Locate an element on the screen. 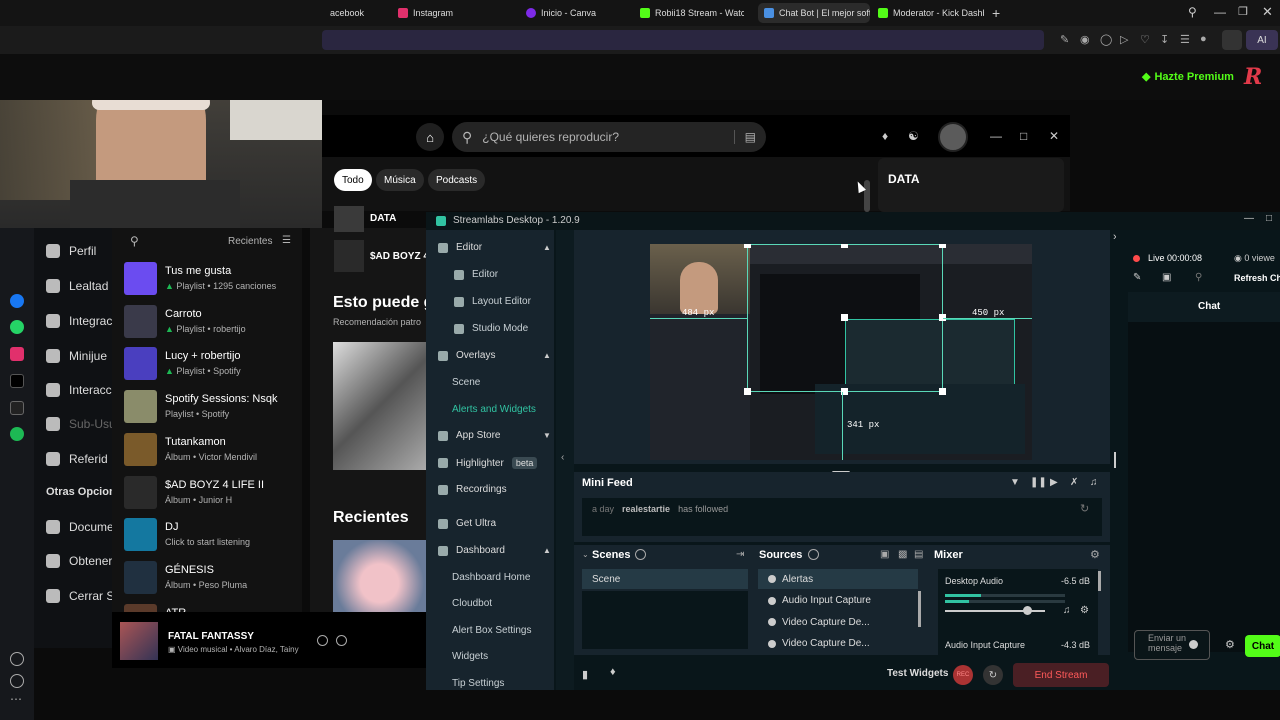 The image size is (1280, 720). chip-podcasts: Podcasts is located at coordinates (457, 180).